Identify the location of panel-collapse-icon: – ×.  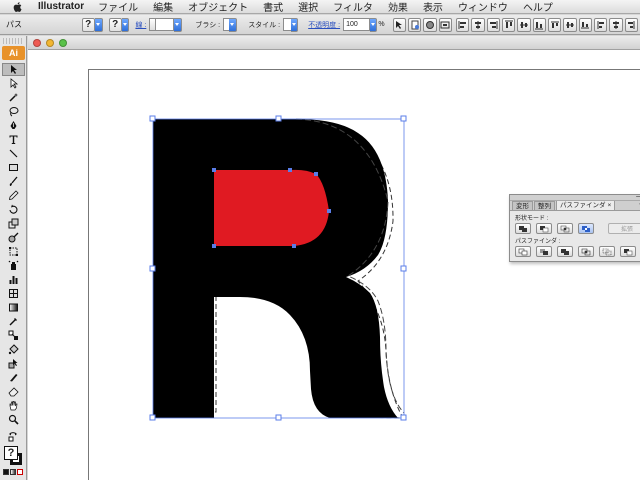
(638, 197).